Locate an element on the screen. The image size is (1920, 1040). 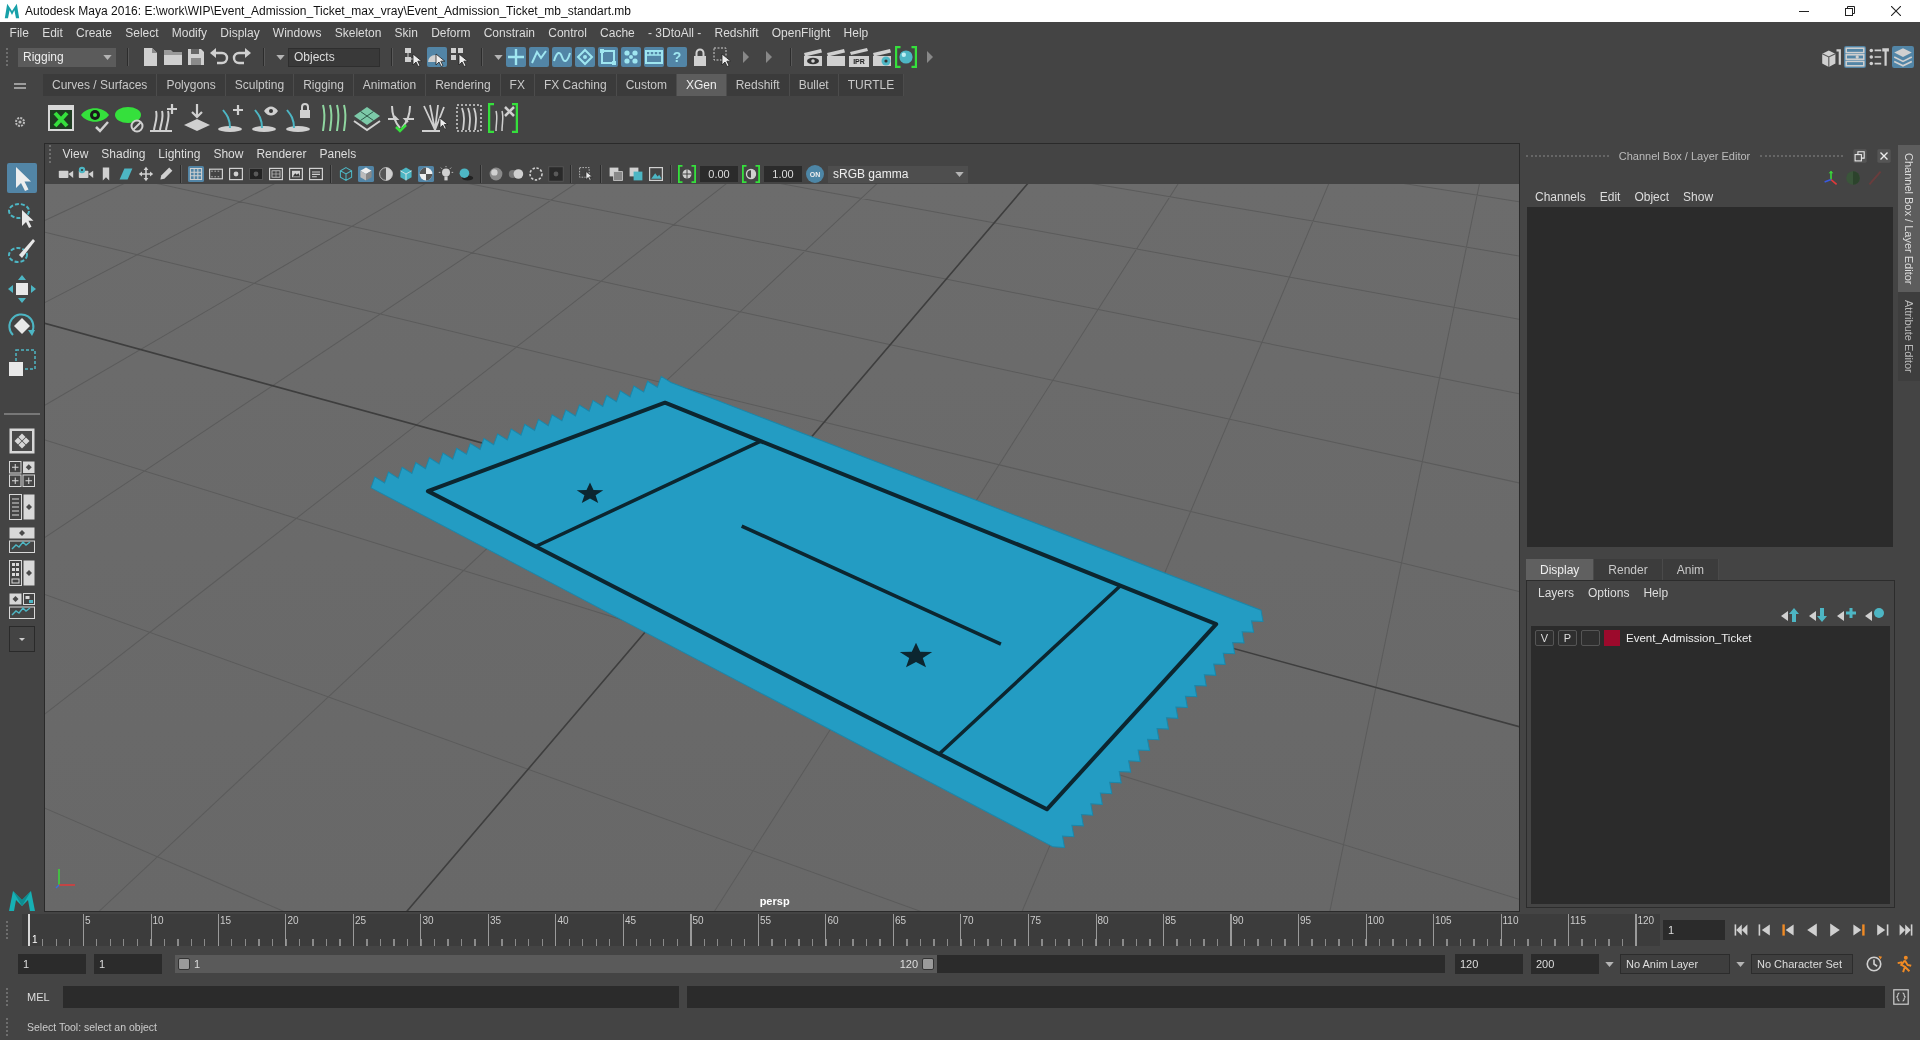
shelf-tab: Polygons is located at coordinates (191, 85).